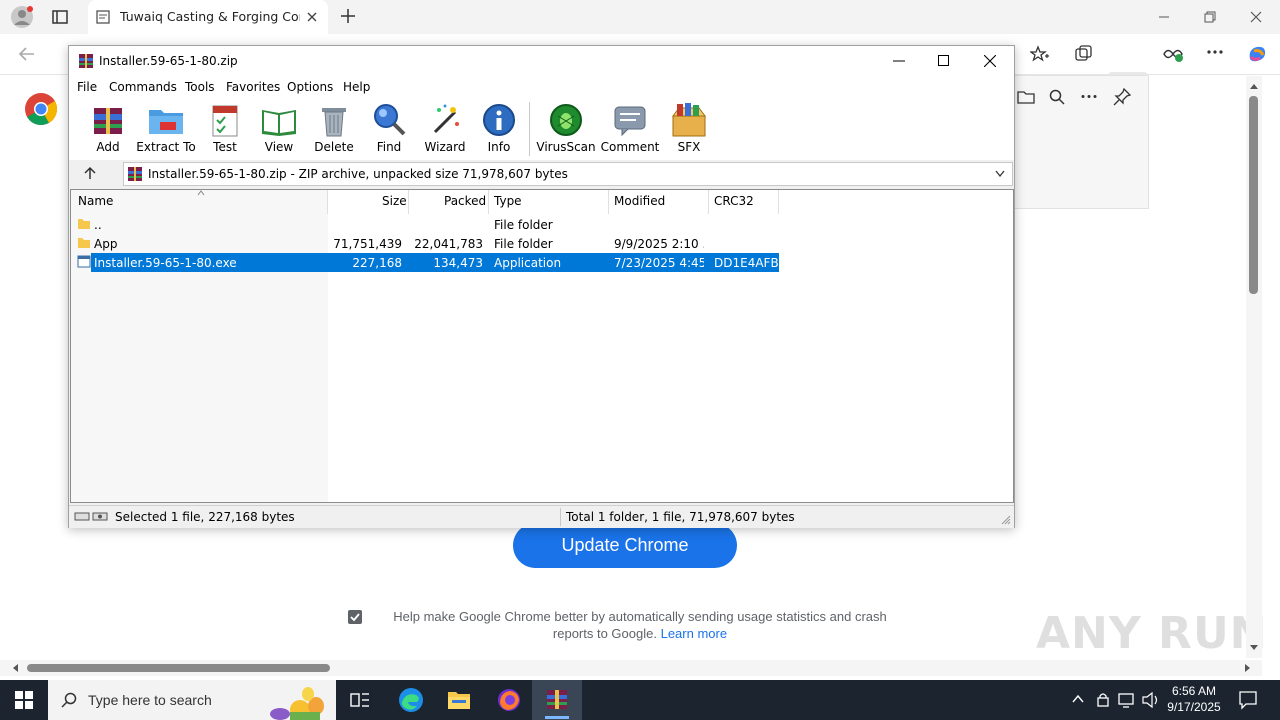  Describe the element at coordinates (630, 130) in the screenshot. I see `tool-comment-button: Comment` at that location.